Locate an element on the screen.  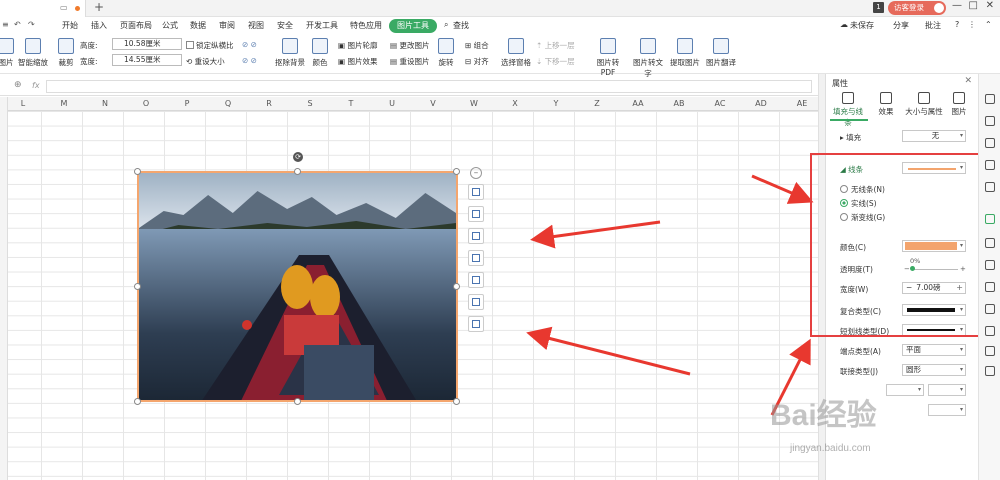
layers-icon is located at coordinates (990, 309).